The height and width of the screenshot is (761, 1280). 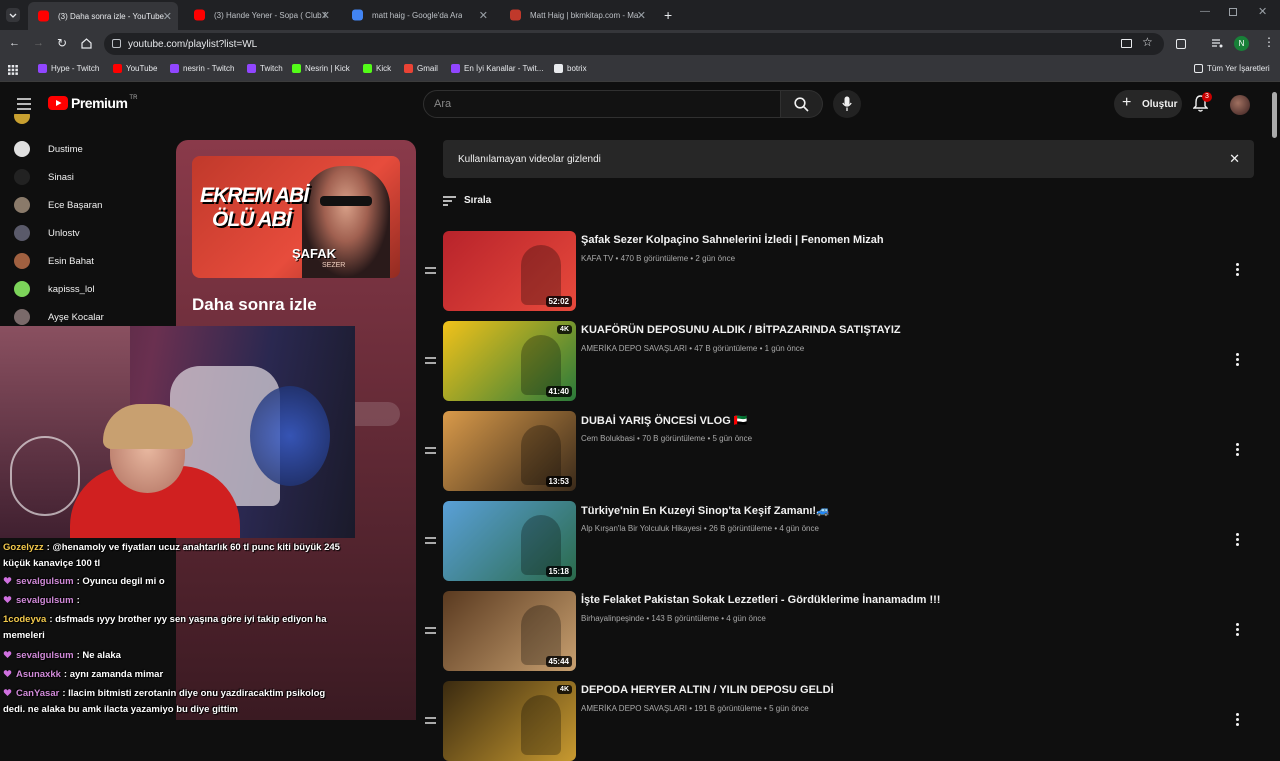 What do you see at coordinates (1241, 43) in the screenshot?
I see `profile-avatar: N` at bounding box center [1241, 43].